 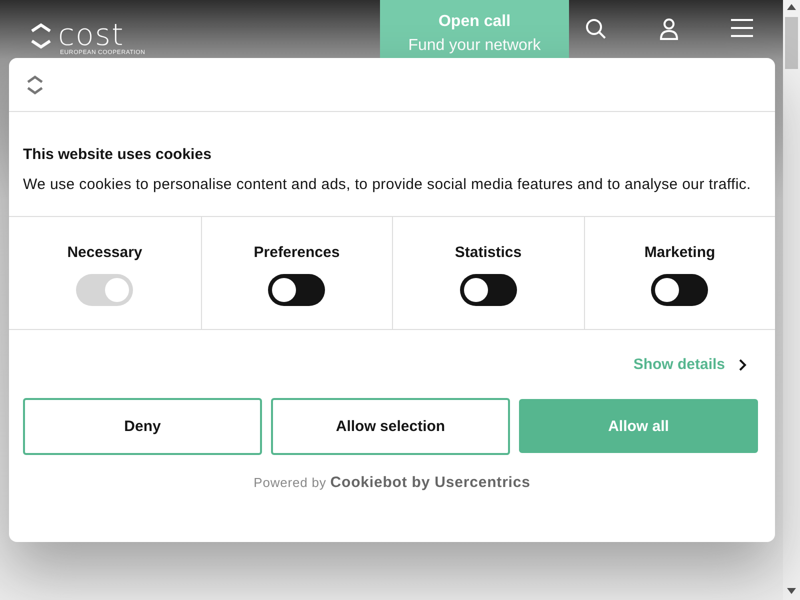 What do you see at coordinates (392, 482) in the screenshot?
I see `powered-by-text: Powered by Cookiebot by Usercentrics` at bounding box center [392, 482].